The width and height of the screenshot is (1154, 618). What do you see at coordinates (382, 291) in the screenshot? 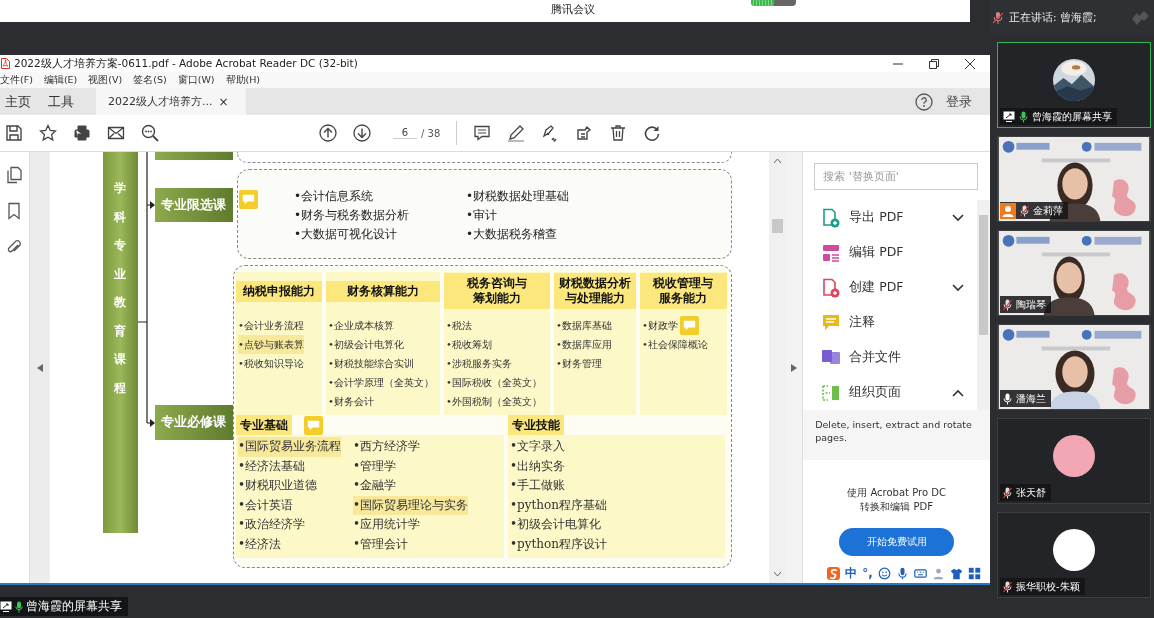
I see `ability-title: 财务核算能力` at bounding box center [382, 291].